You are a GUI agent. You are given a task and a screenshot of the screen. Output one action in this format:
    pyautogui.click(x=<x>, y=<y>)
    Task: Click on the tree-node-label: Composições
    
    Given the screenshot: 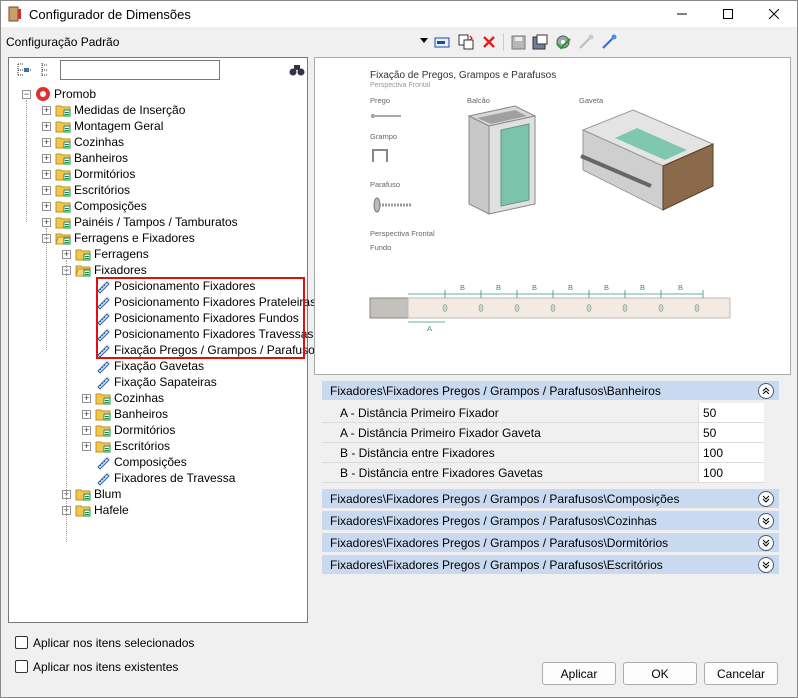 What is the action you would take?
    pyautogui.click(x=150, y=462)
    